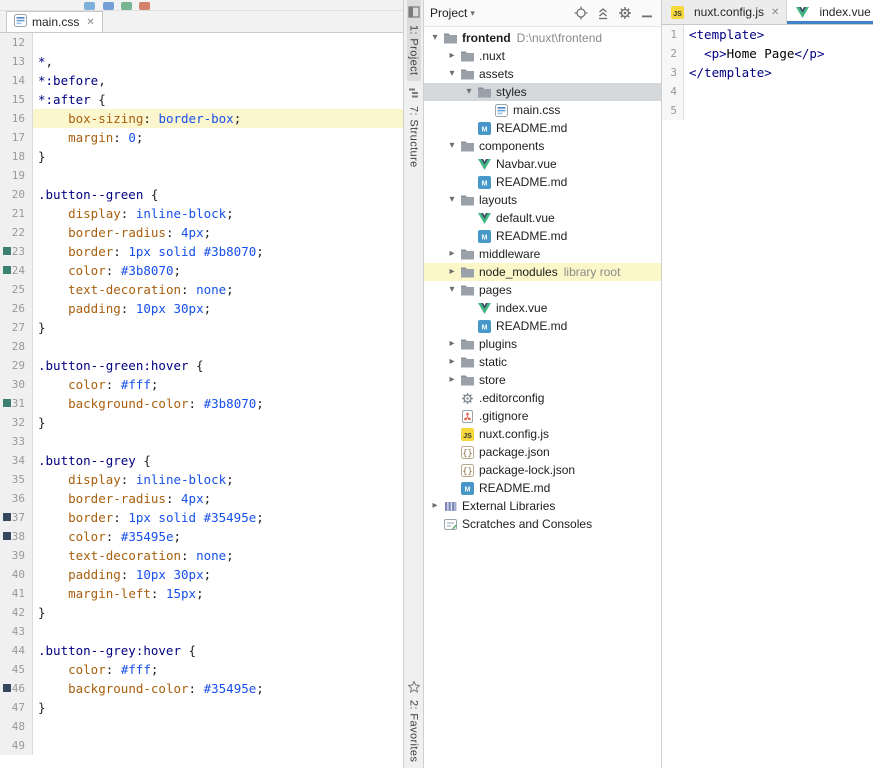 The image size is (873, 769). Describe the element at coordinates (413, 721) in the screenshot. I see `stripe-favorites-button: 2: Favorites` at that location.